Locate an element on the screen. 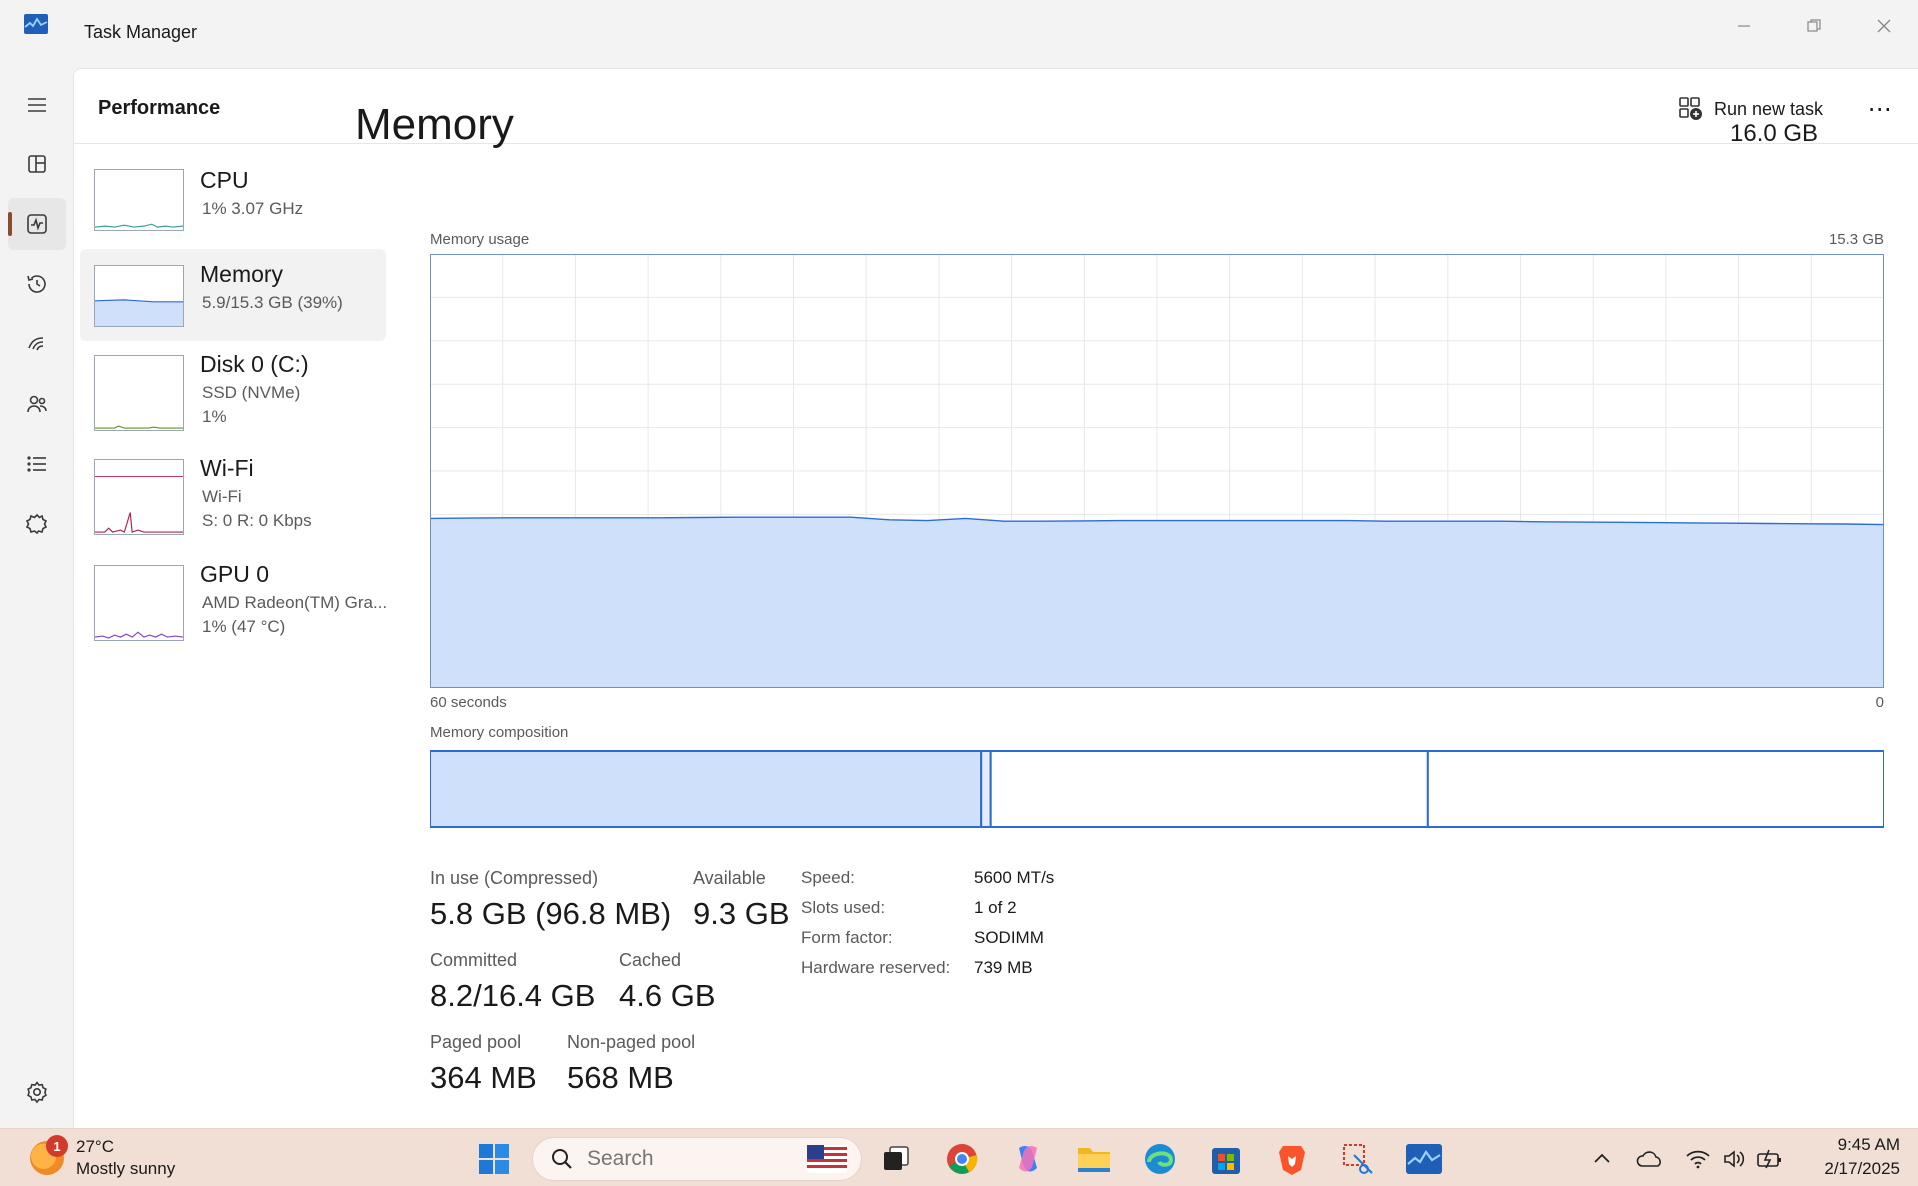 The height and width of the screenshot is (1186, 1918). taskbar-search is located at coordinates (697, 1159).